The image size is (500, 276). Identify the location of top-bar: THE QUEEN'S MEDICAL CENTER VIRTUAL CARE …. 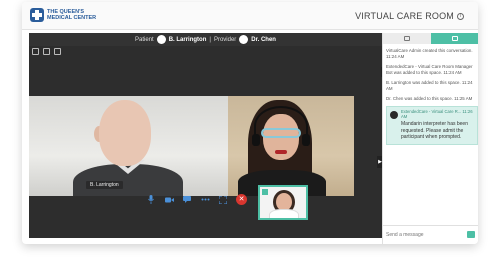
(250, 16).